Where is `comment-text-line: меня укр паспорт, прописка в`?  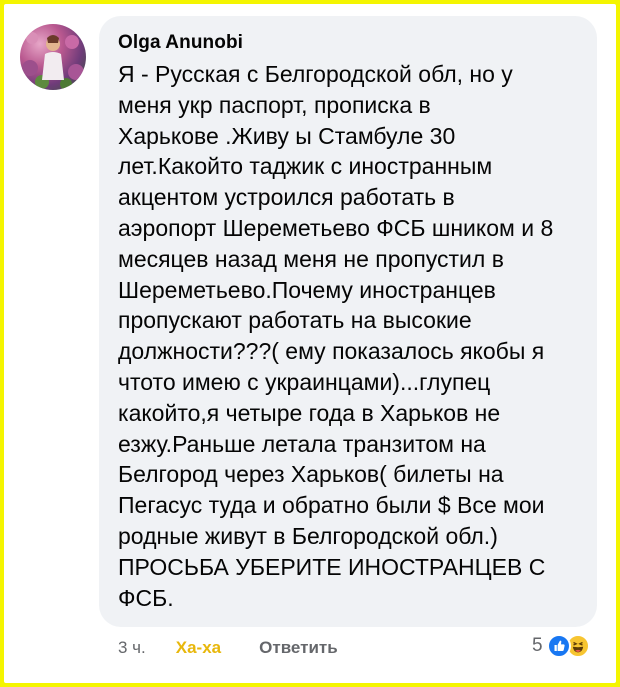
comment-text-line: меня укр паспорт, прописка в is located at coordinates (274, 104).